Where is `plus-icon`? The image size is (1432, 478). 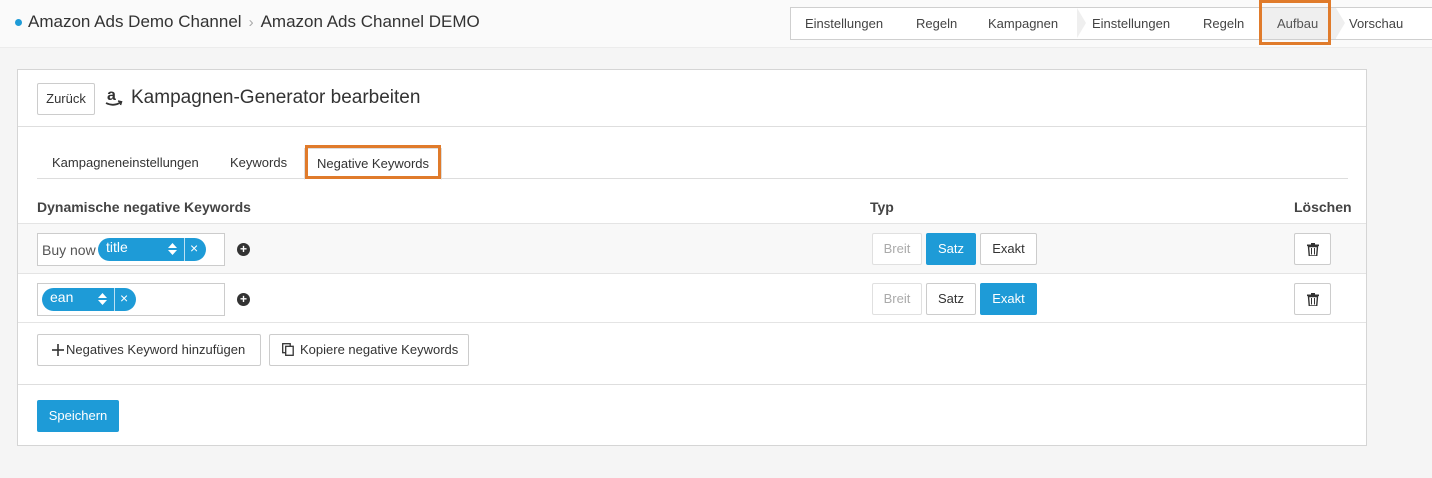
plus-icon is located at coordinates (58, 349).